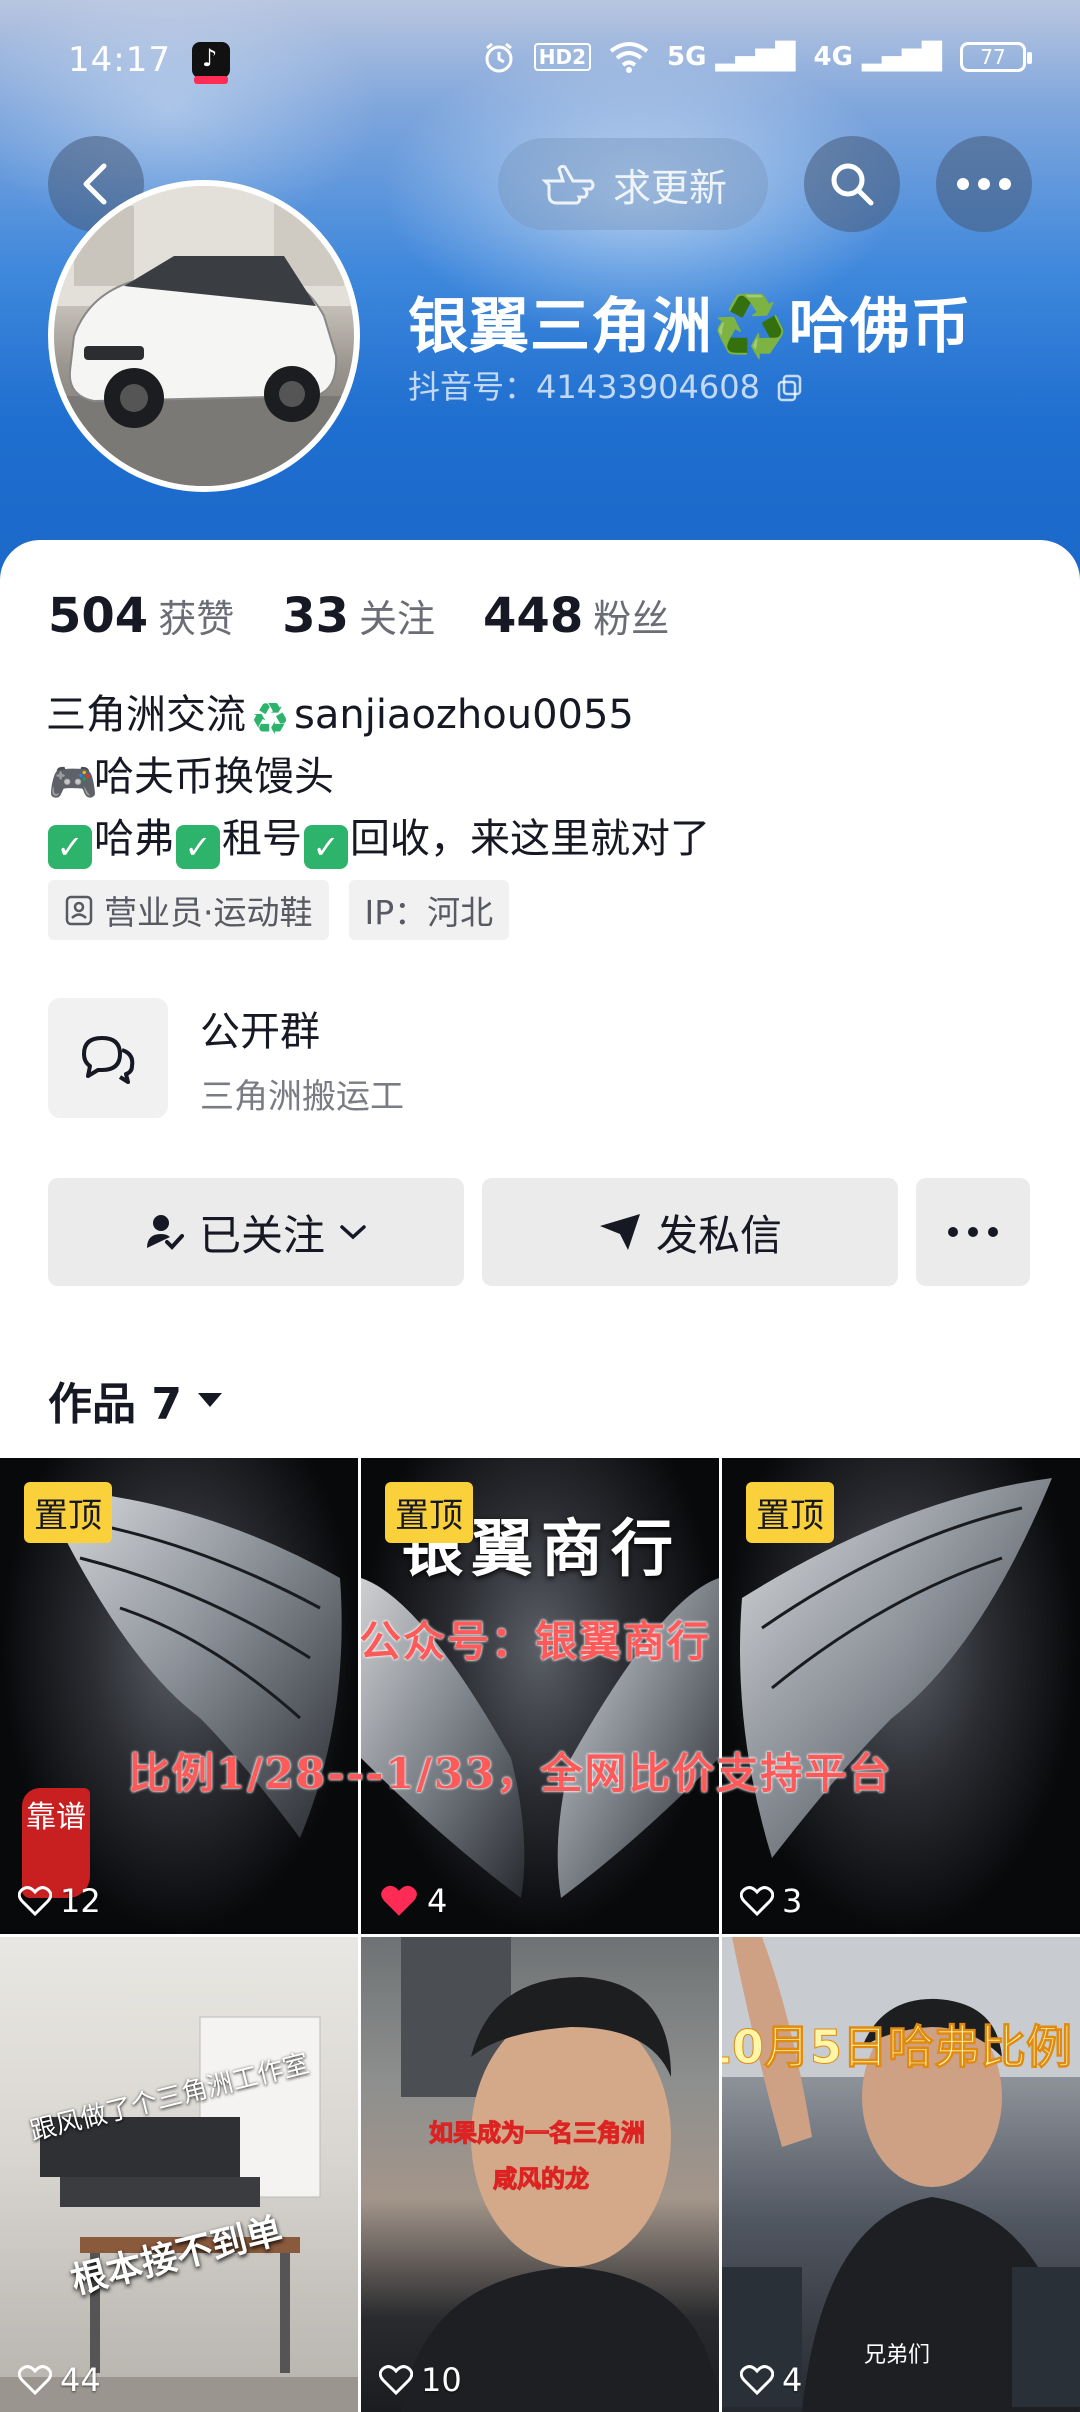 Image resolution: width=1080 pixels, height=2412 pixels. Describe the element at coordinates (115, 1404) in the screenshot. I see `works-label: 作品 7` at that location.